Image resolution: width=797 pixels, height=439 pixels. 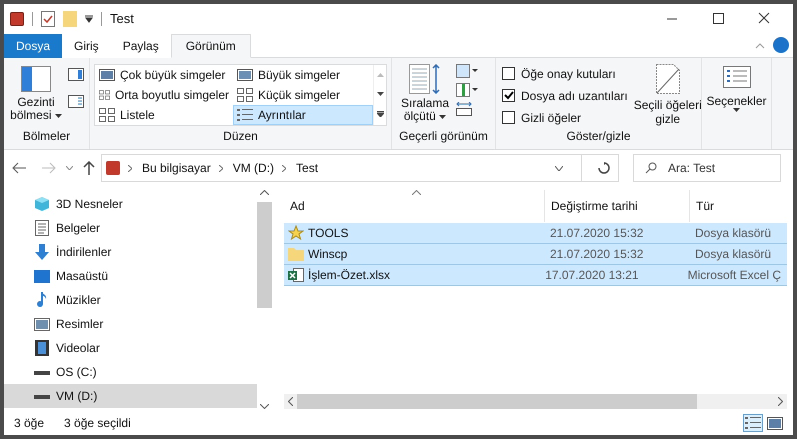 I want to click on column-width-icon, so click(x=464, y=109).